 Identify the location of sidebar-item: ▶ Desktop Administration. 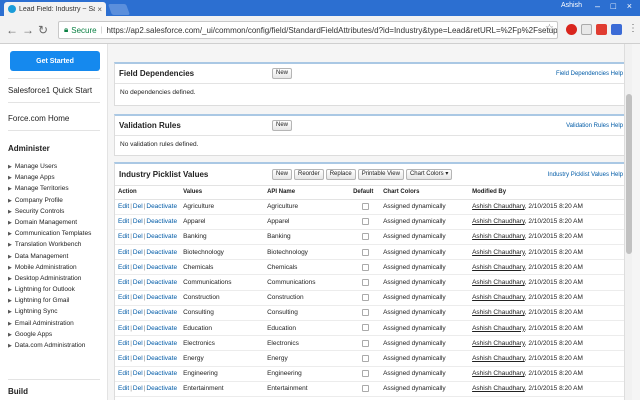
(57, 278).